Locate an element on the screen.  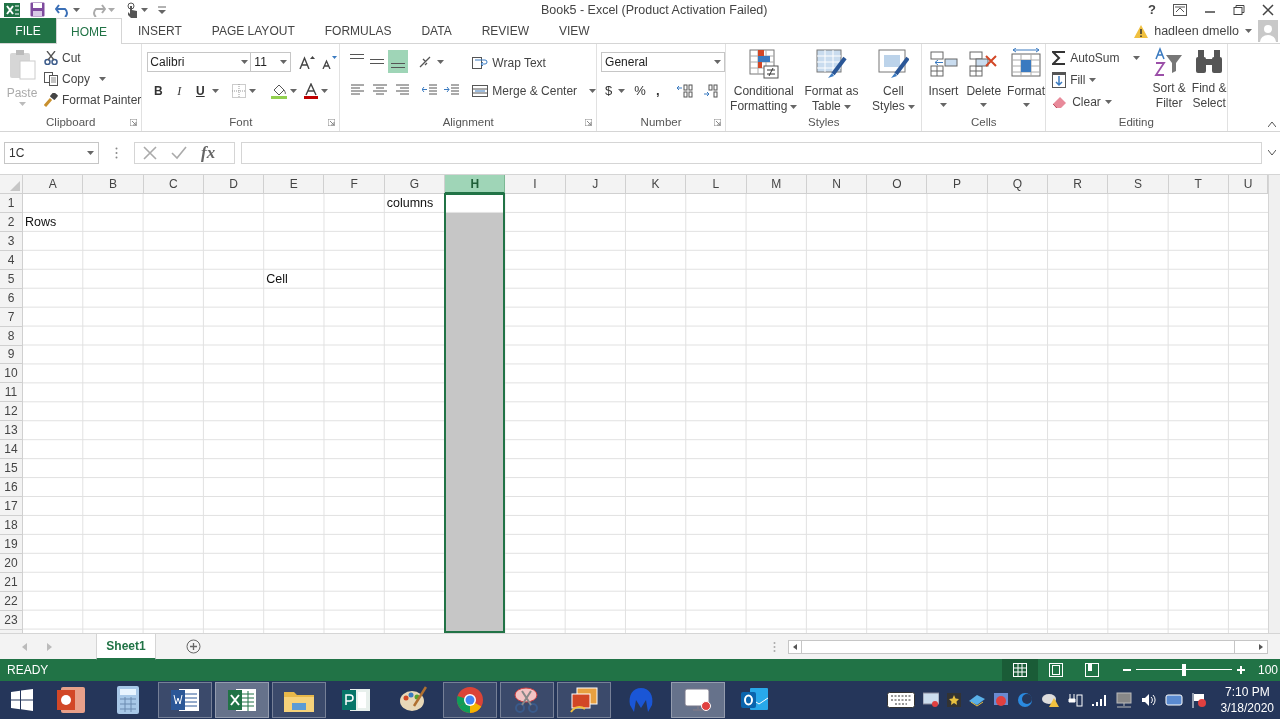
account-button: hadleen dmello is located at coordinates (1203, 31).